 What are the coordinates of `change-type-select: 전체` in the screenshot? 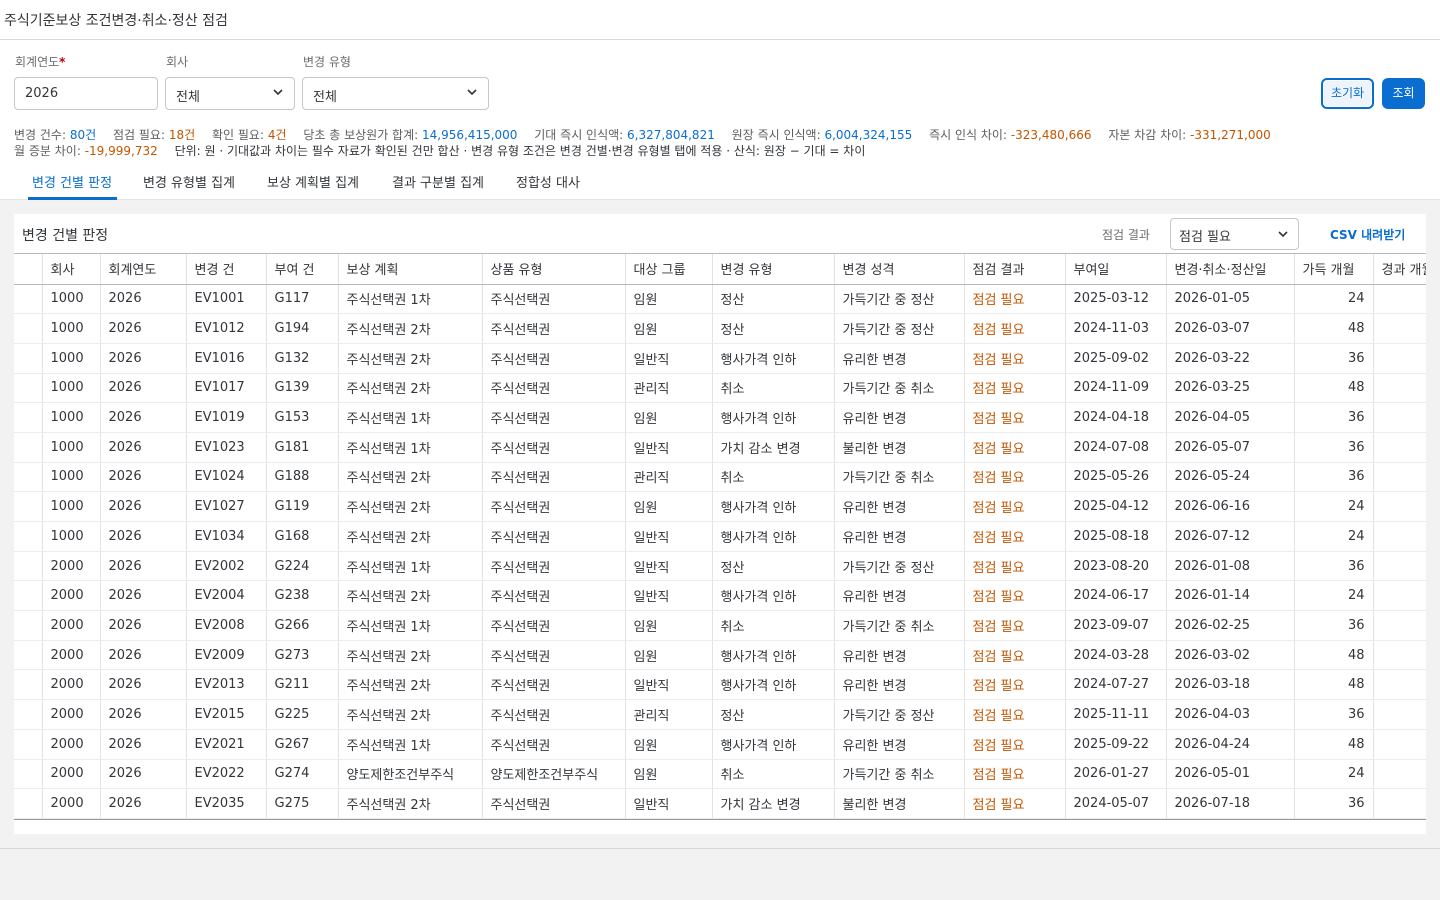 It's located at (395, 93).